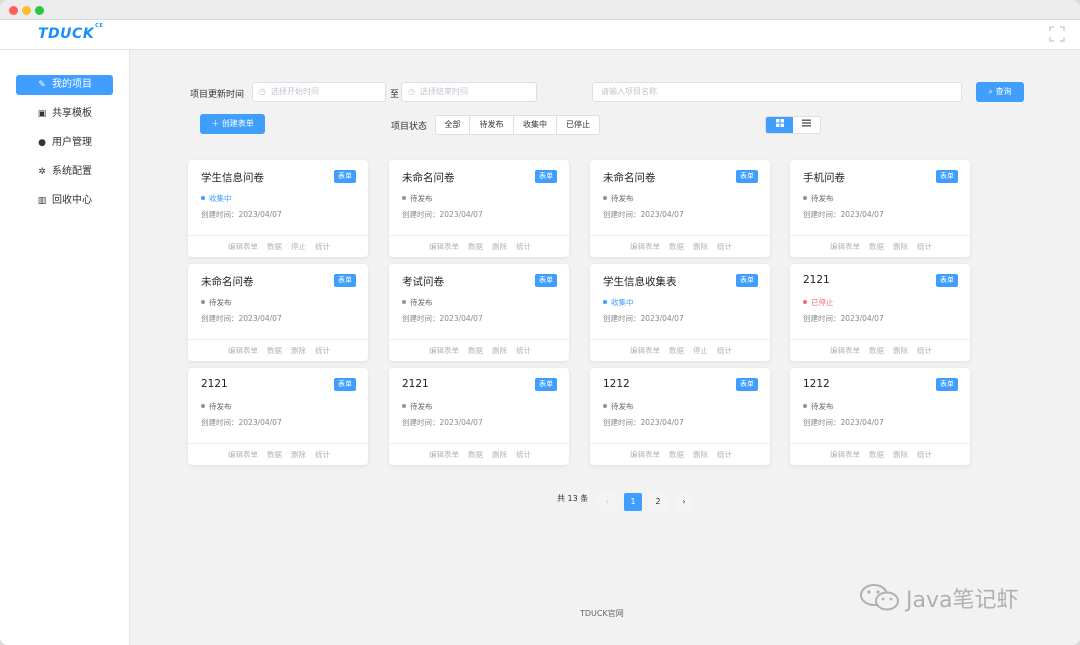 The height and width of the screenshot is (645, 1080). Describe the element at coordinates (1057, 35) in the screenshot. I see `fullscreen-icon` at that location.